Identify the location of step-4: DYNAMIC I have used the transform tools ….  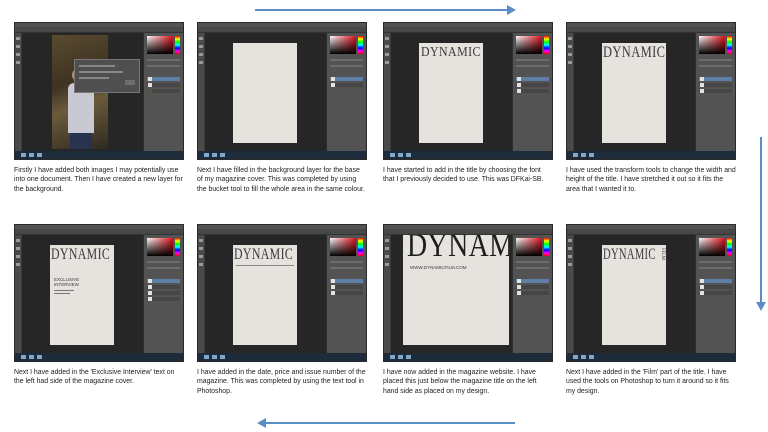
(651, 108).